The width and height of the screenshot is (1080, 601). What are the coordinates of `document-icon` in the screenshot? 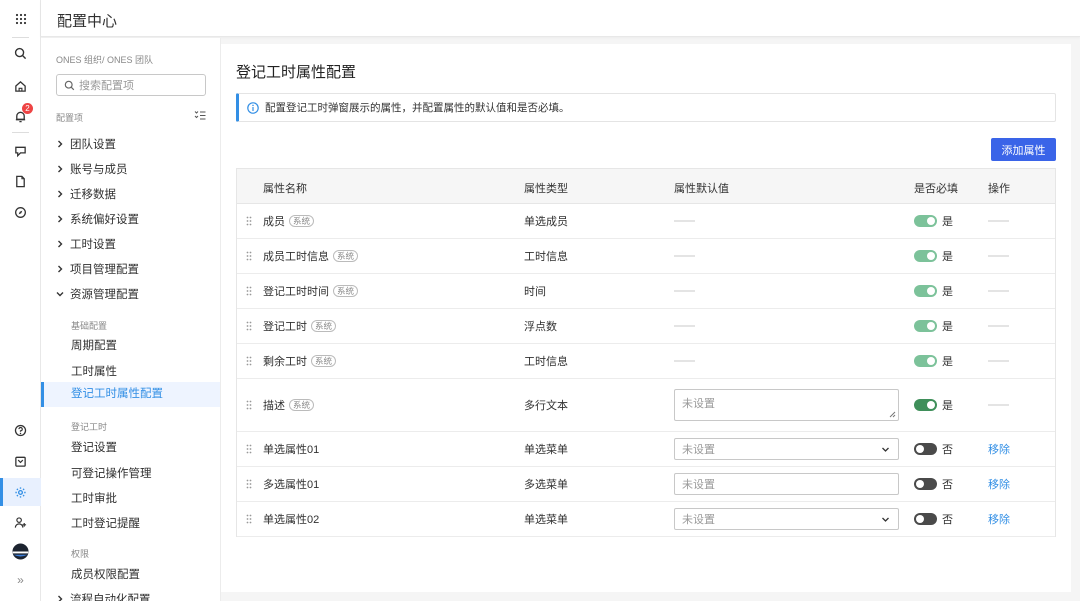 It's located at (20, 181).